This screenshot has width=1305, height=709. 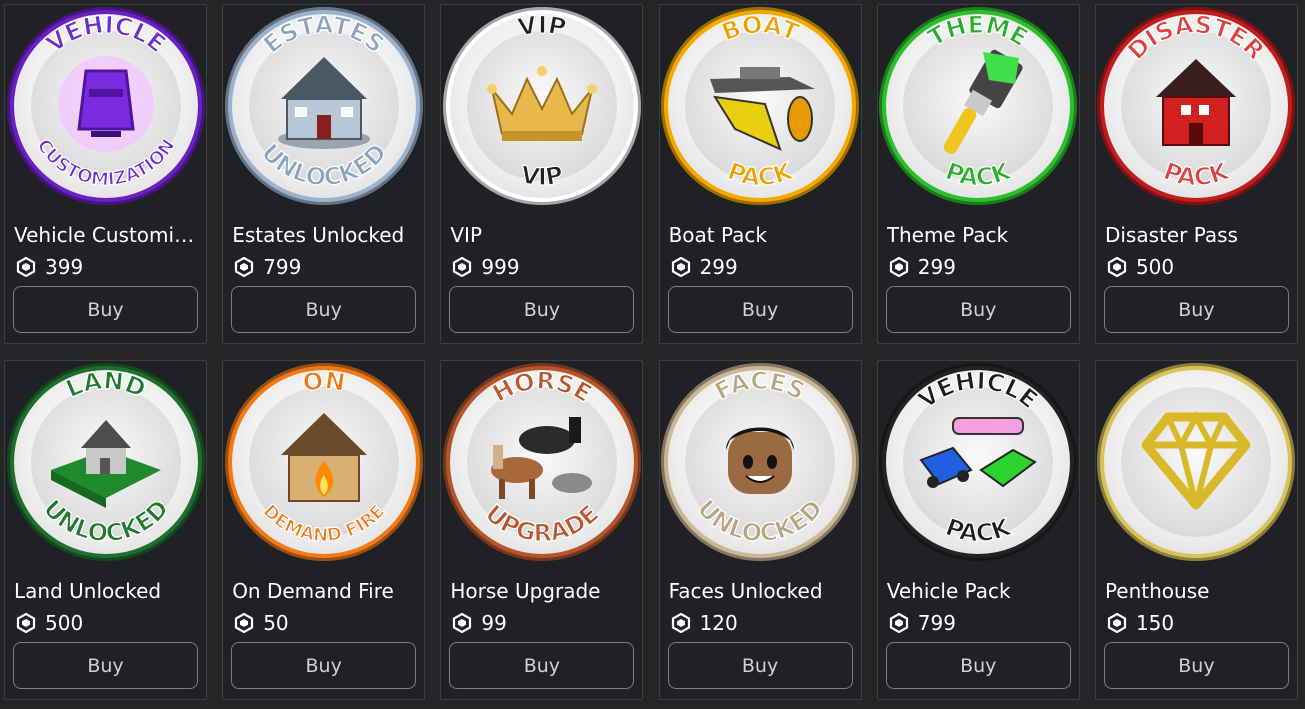 I want to click on svg-text: CUSTOMIZATION, so click(x=105, y=162).